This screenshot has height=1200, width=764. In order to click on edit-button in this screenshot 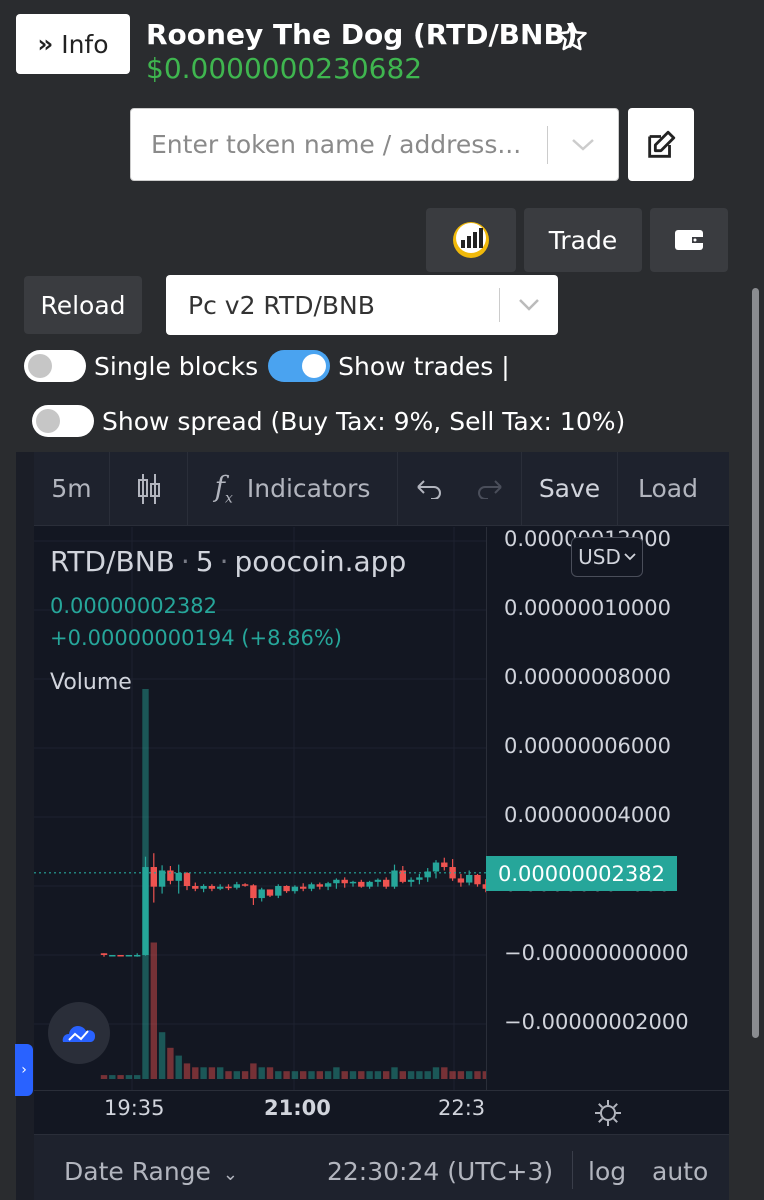, I will do `click(661, 144)`.